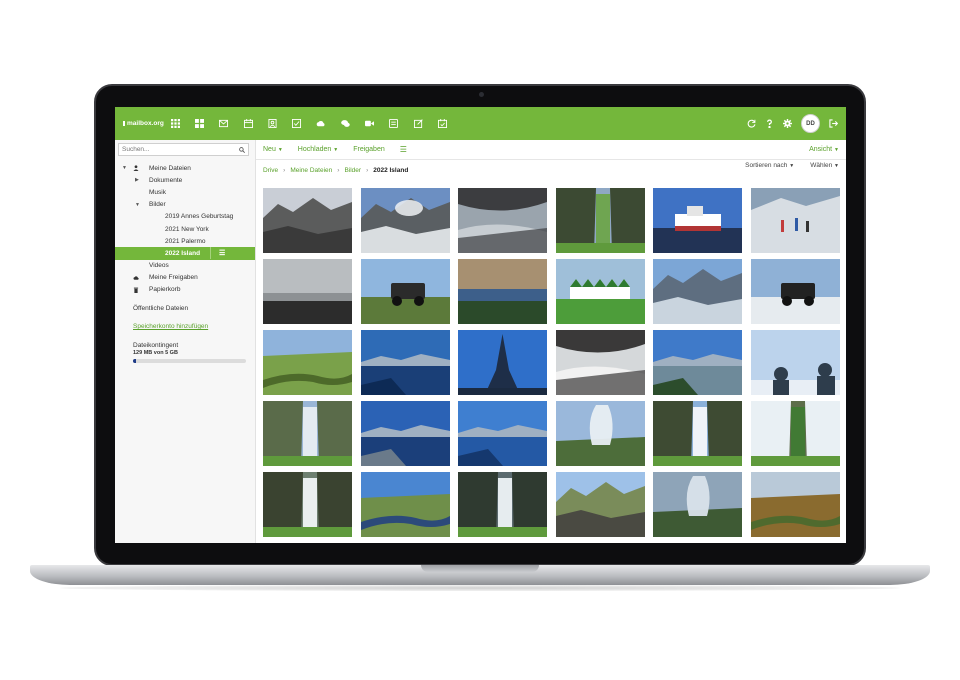 This screenshot has width=960, height=680. I want to click on shares-label: Freigaben, so click(369, 149).